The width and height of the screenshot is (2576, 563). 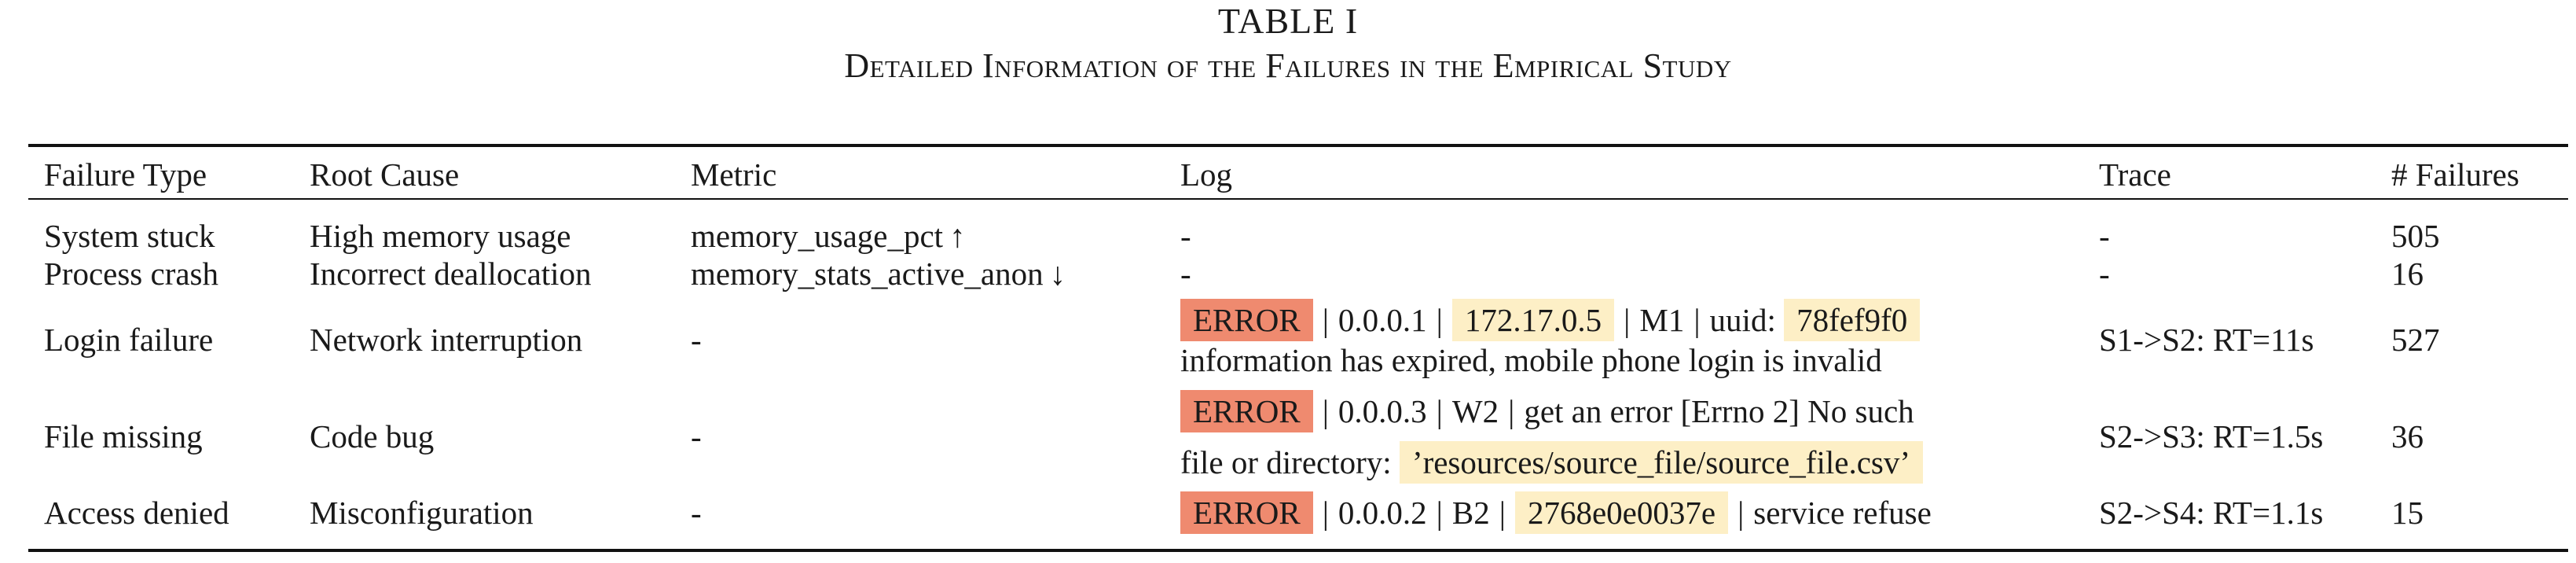 I want to click on row5-failure-type: Access denied, so click(x=136, y=513).